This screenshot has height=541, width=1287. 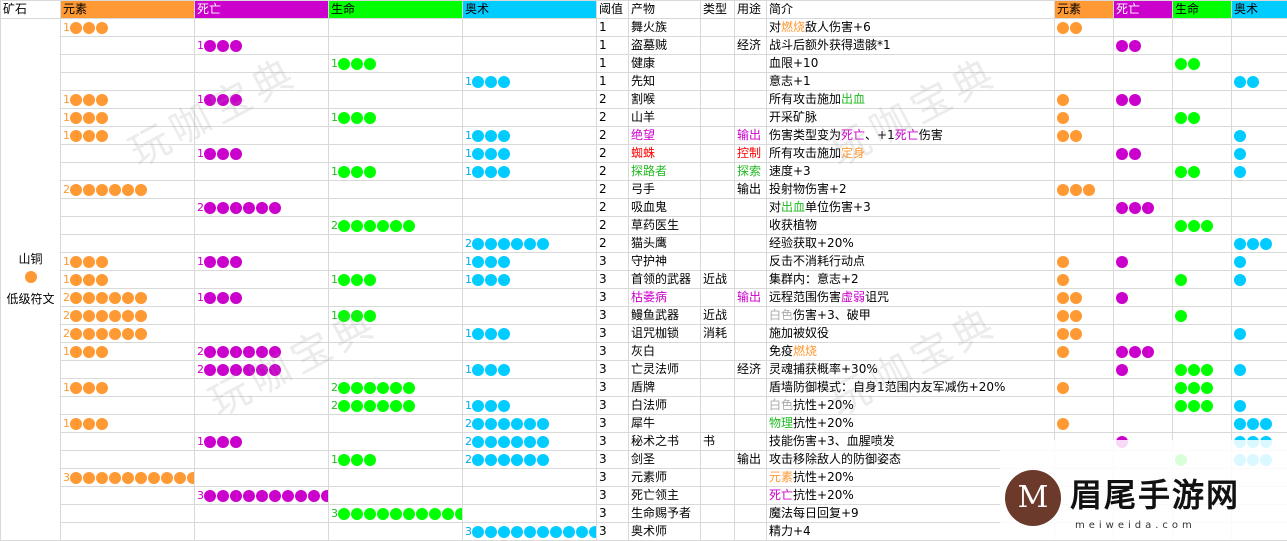 What do you see at coordinates (665, 46) in the screenshot?
I see `product-cell: 盗墓贼` at bounding box center [665, 46].